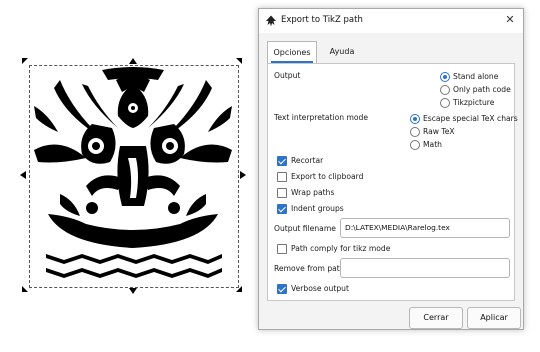 The height and width of the screenshot is (352, 540). Describe the element at coordinates (322, 20) in the screenshot. I see `dialog-title: Export to TikZ path` at that location.